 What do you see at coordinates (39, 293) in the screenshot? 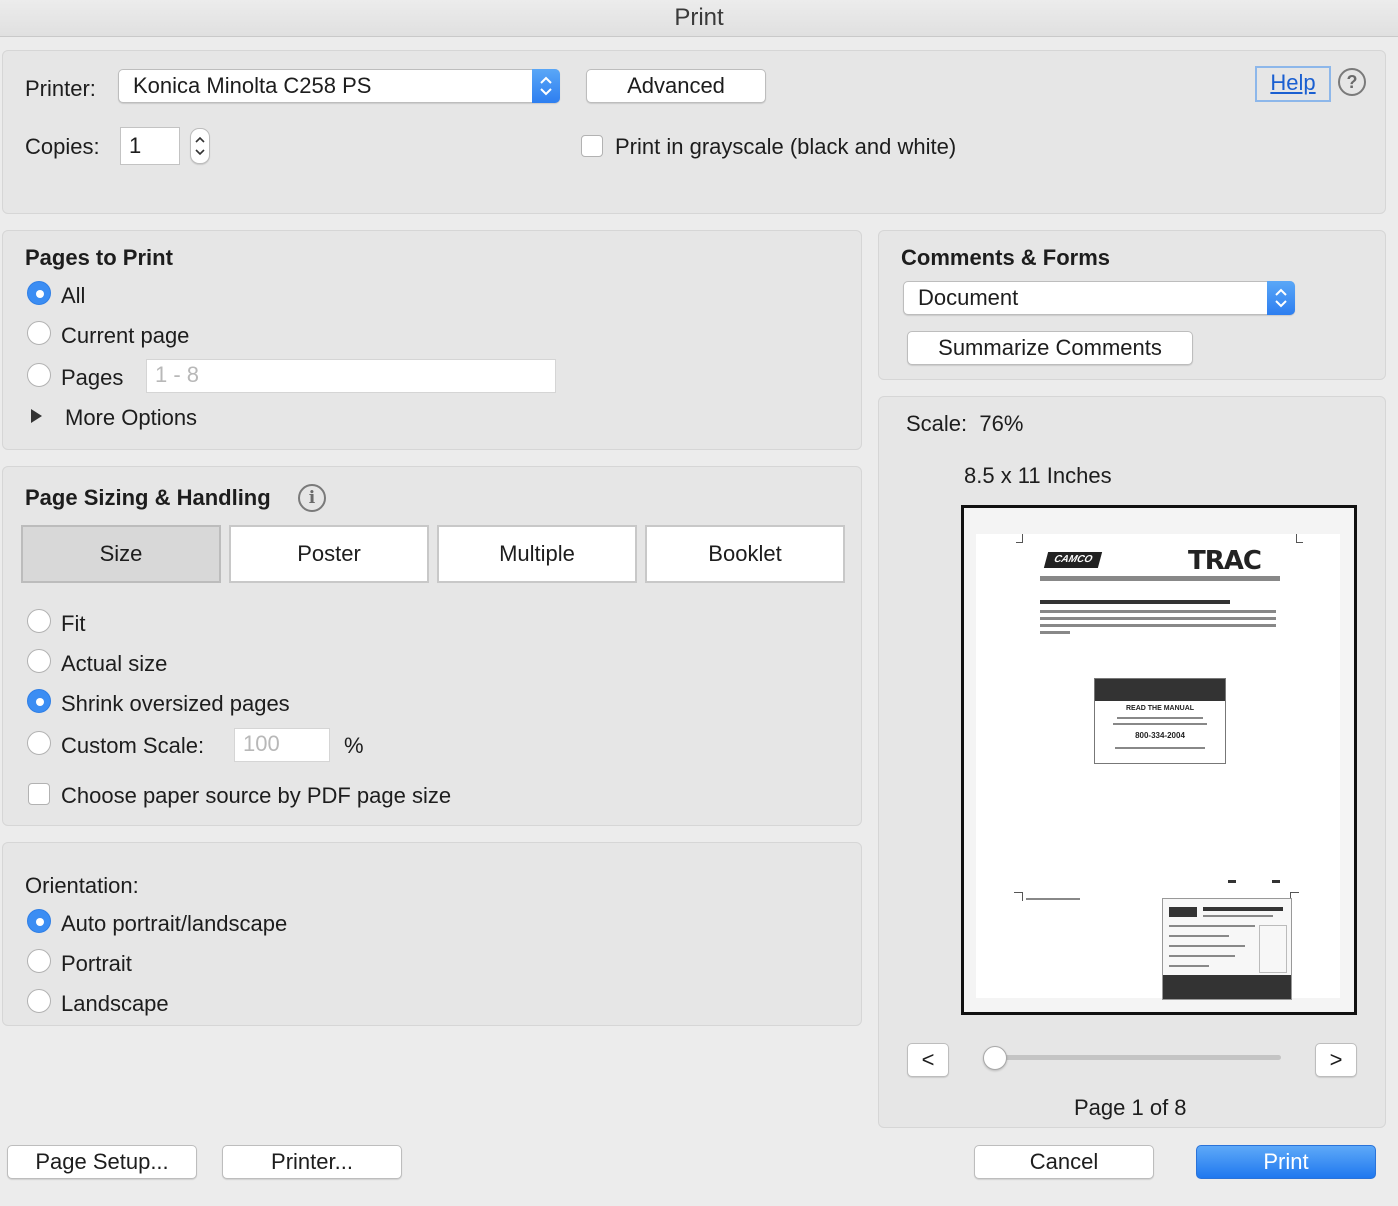
I see `radio-all` at bounding box center [39, 293].